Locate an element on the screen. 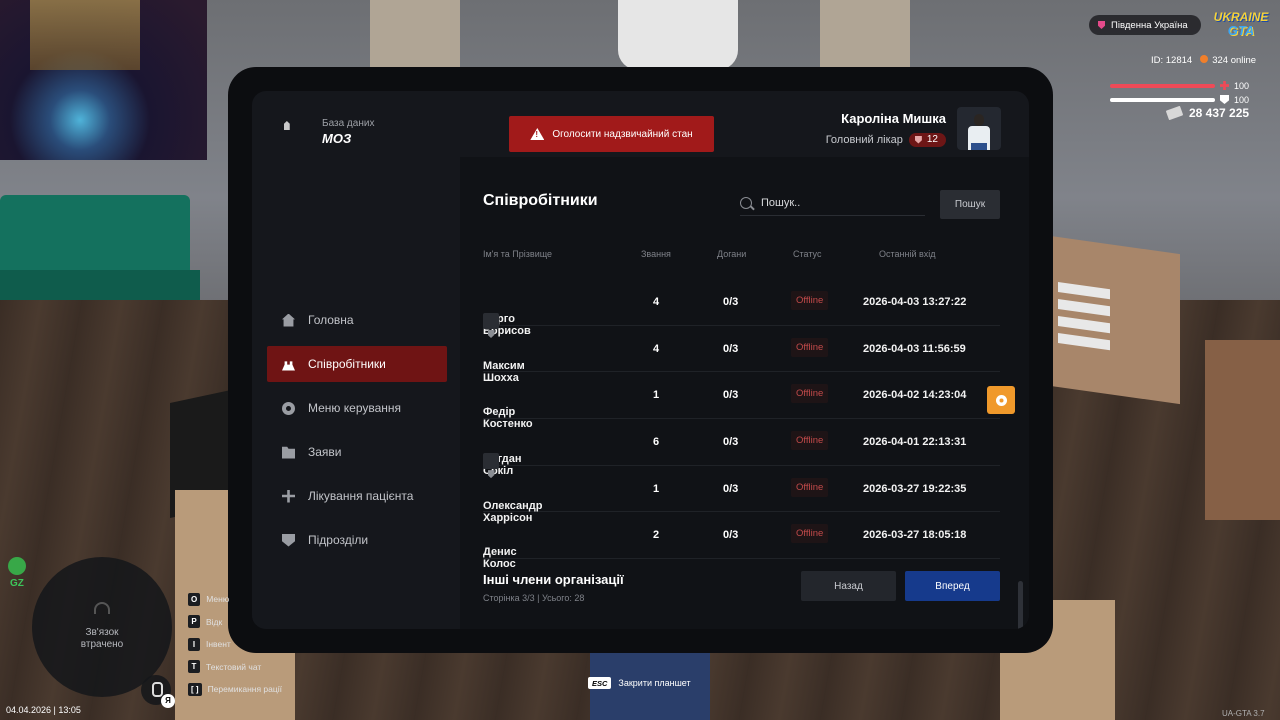 The image size is (1280, 720). keybind-key: I is located at coordinates (194, 644).